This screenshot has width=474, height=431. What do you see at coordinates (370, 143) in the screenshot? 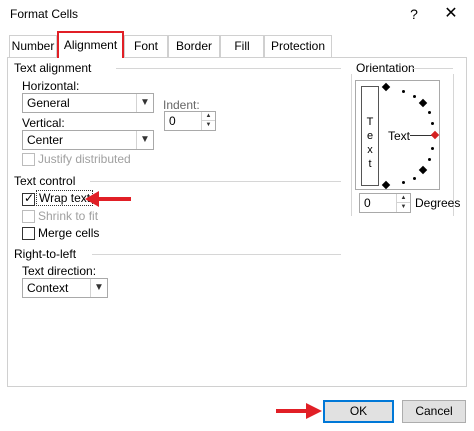
I see `vertical-text-label: Text` at bounding box center [370, 143].